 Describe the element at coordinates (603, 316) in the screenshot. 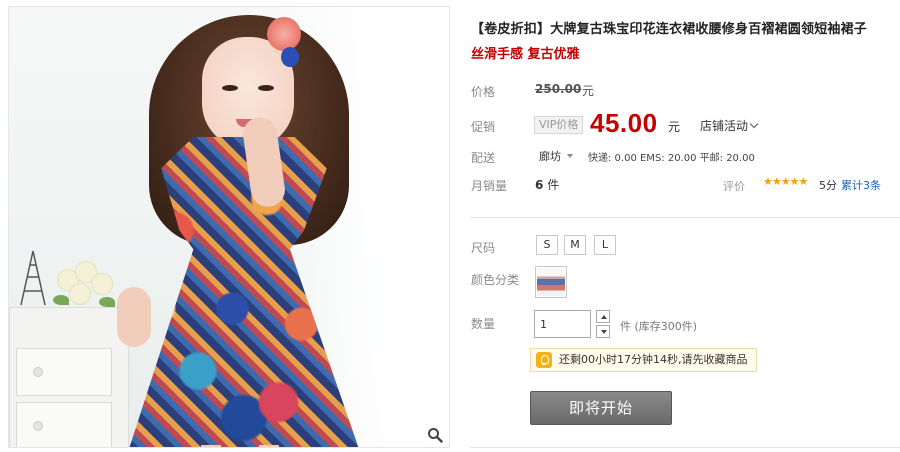

I see `quantity-increase-button` at that location.